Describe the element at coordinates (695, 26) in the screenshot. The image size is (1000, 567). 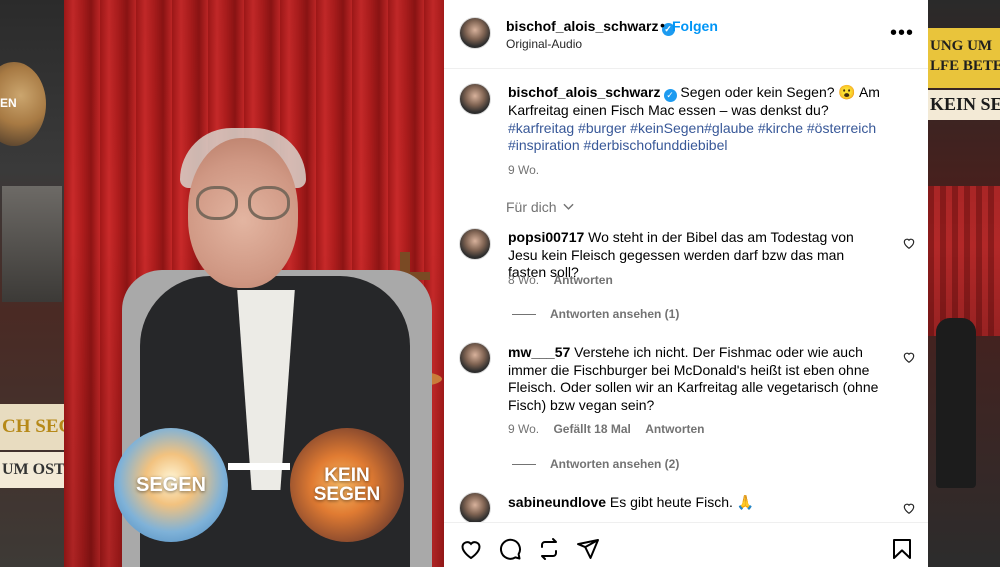
I see `follow-button: Folgen` at that location.